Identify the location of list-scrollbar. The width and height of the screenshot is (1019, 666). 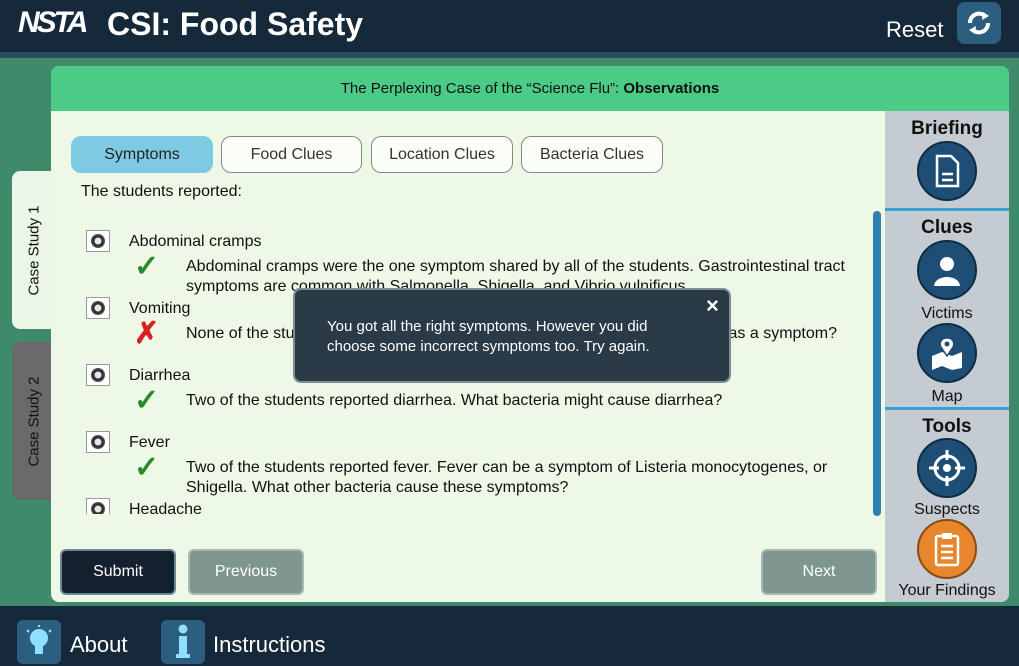
(877, 363).